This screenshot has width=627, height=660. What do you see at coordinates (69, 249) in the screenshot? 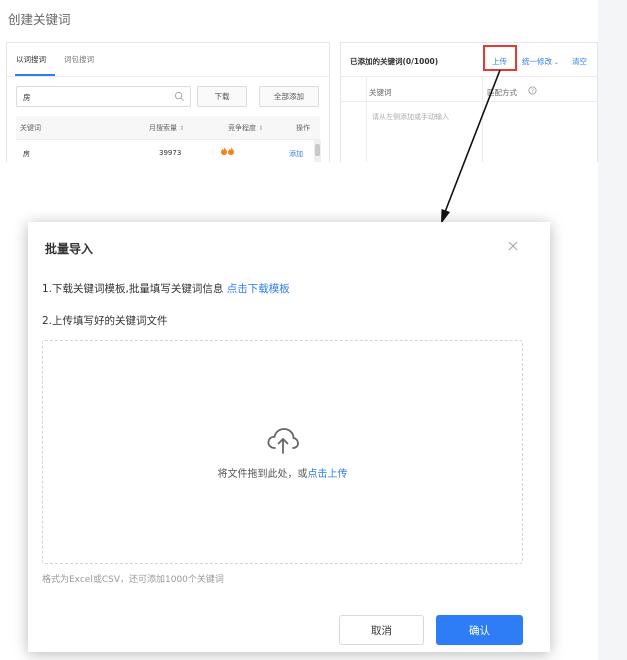
I see `dialog-title: 批量导入` at bounding box center [69, 249].